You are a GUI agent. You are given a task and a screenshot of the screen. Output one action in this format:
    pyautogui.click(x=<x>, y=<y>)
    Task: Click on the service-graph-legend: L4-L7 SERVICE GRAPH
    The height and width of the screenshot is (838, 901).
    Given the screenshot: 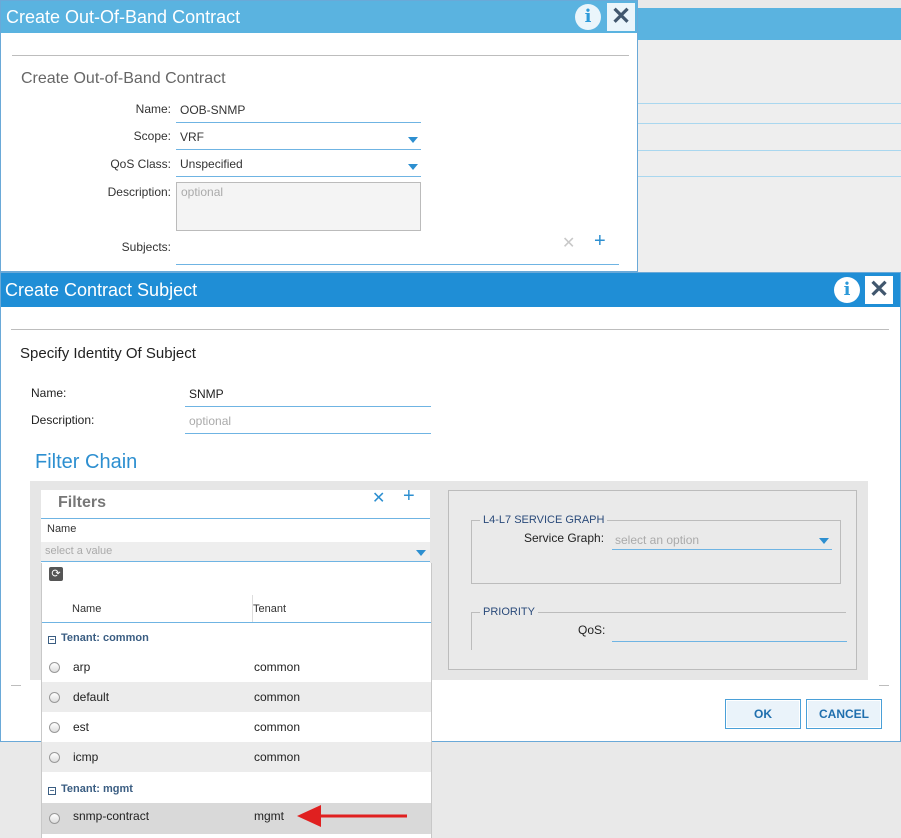 What is the action you would take?
    pyautogui.click(x=544, y=520)
    